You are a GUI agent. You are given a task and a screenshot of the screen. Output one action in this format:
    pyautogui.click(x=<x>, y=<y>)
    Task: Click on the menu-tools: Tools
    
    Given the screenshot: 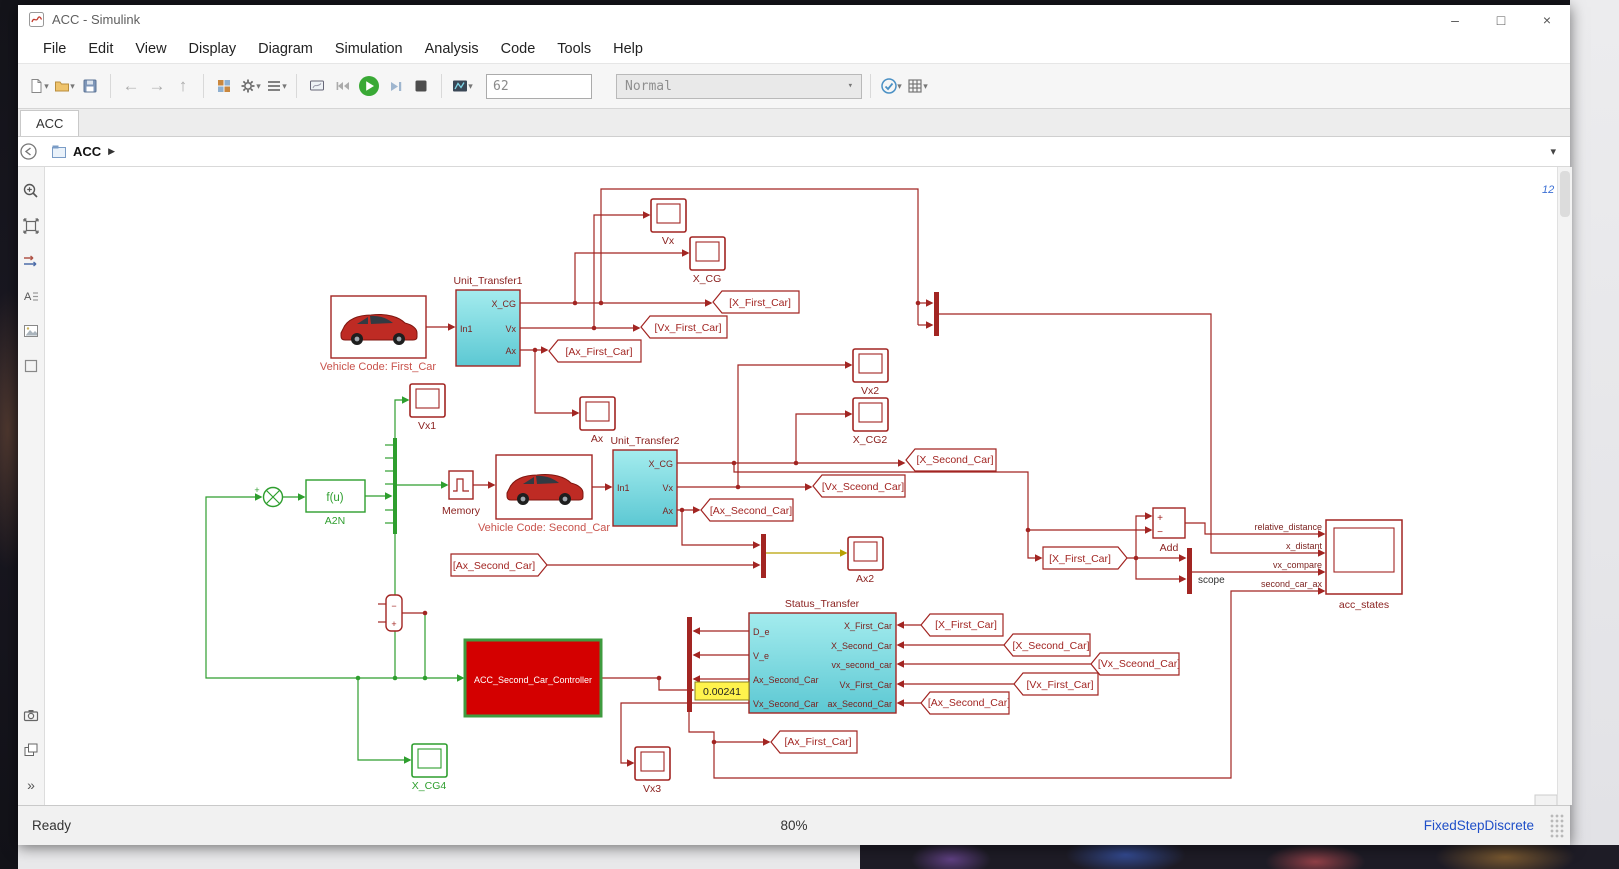 What is the action you would take?
    pyautogui.click(x=574, y=49)
    